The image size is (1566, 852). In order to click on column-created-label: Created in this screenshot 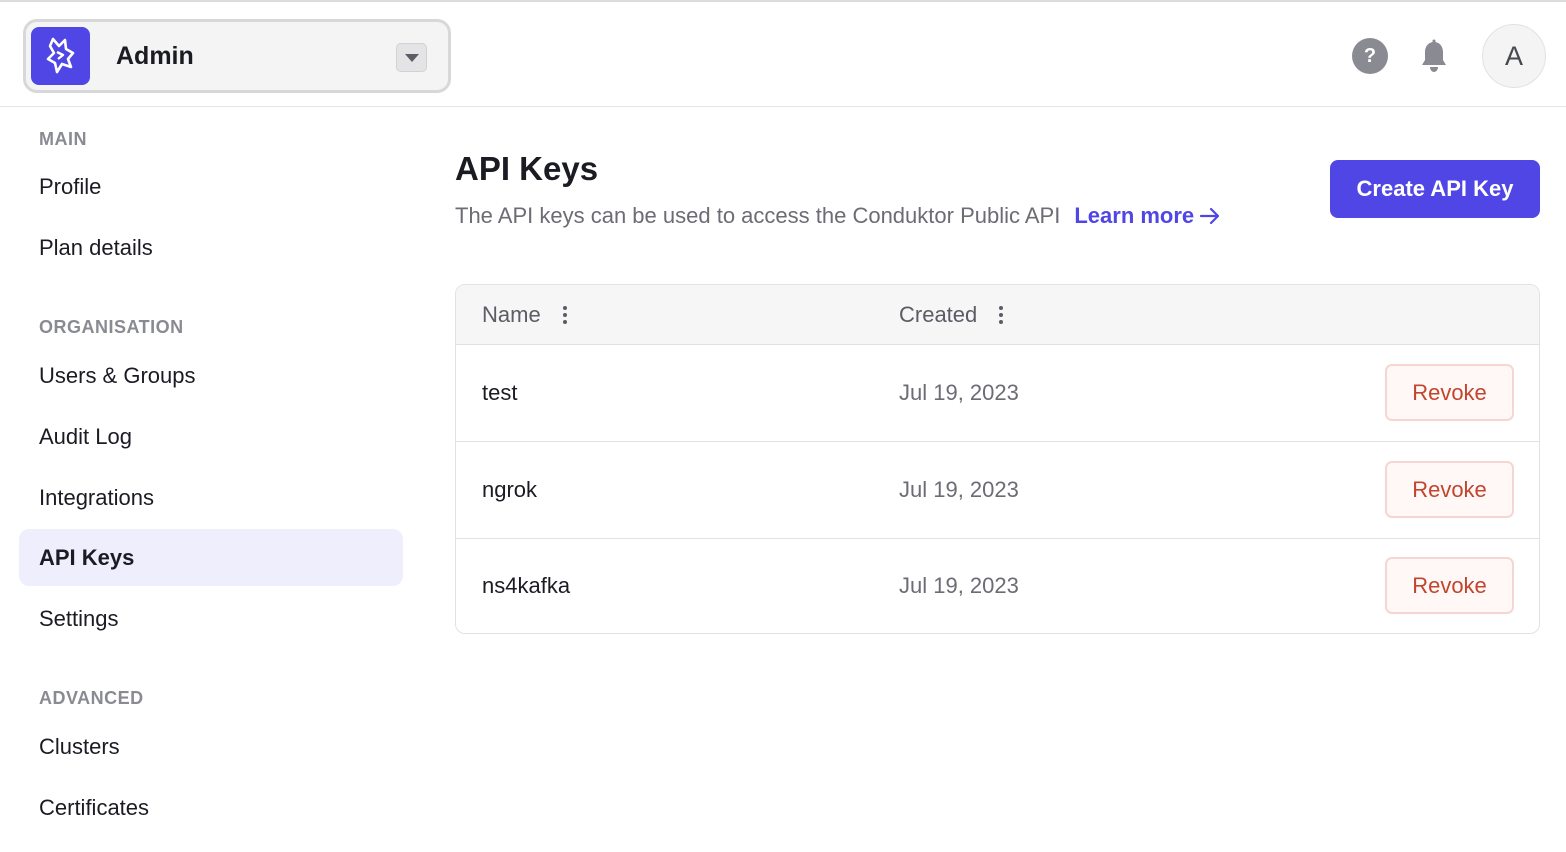, I will do `click(938, 314)`.